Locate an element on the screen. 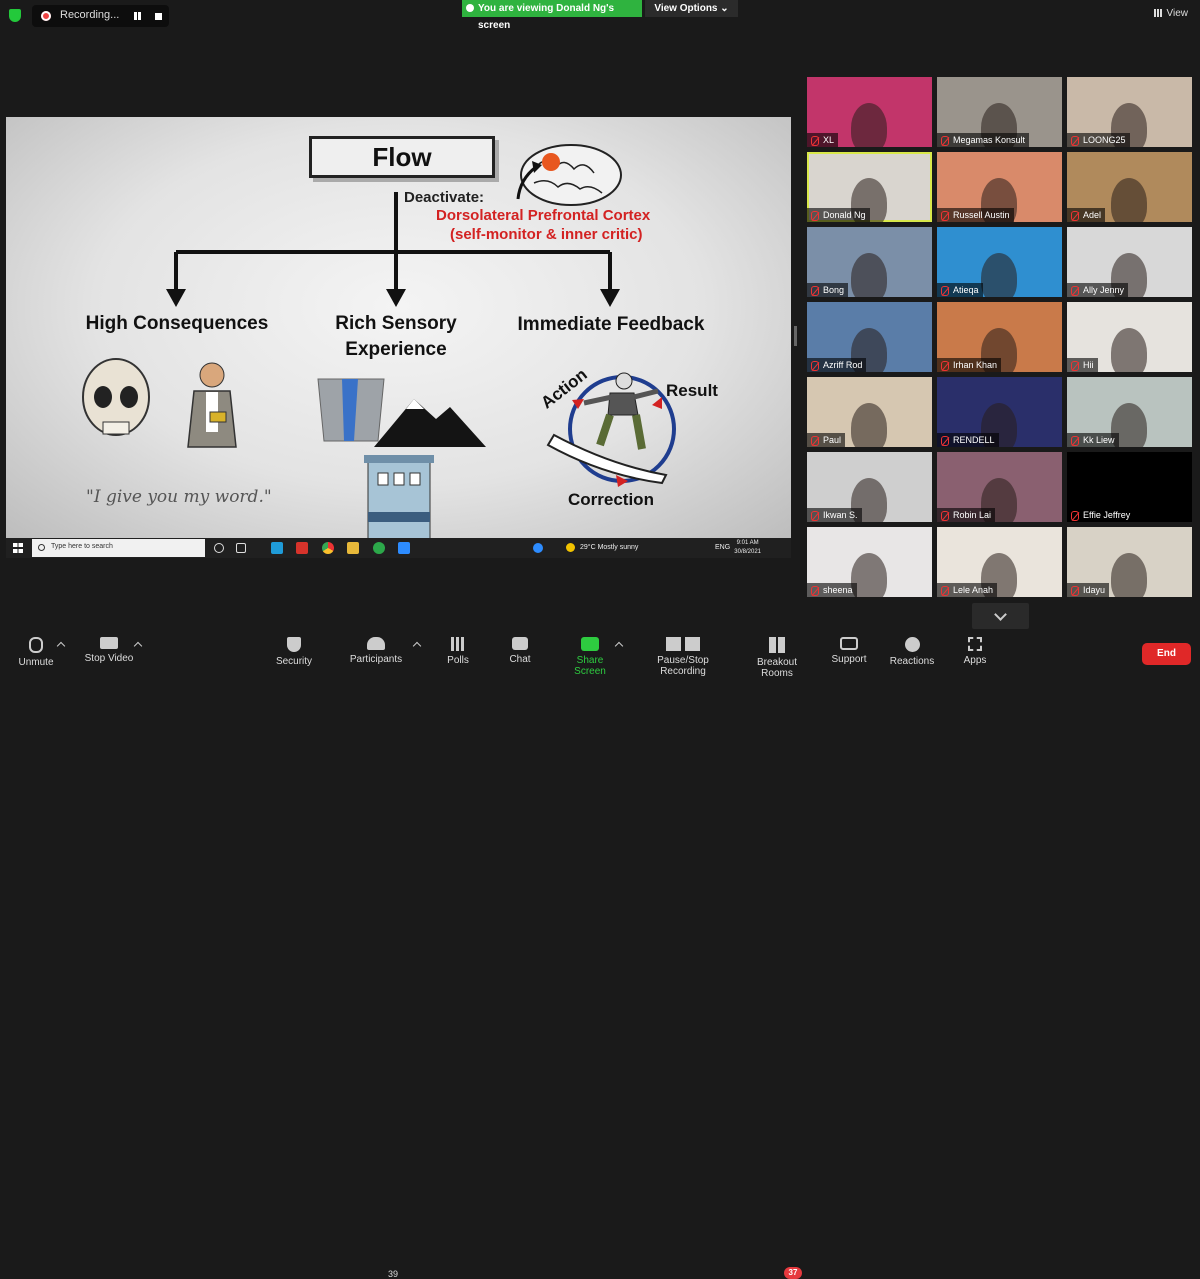 The height and width of the screenshot is (1279, 1200). participant-tile: Ikwan S. is located at coordinates (869, 487).